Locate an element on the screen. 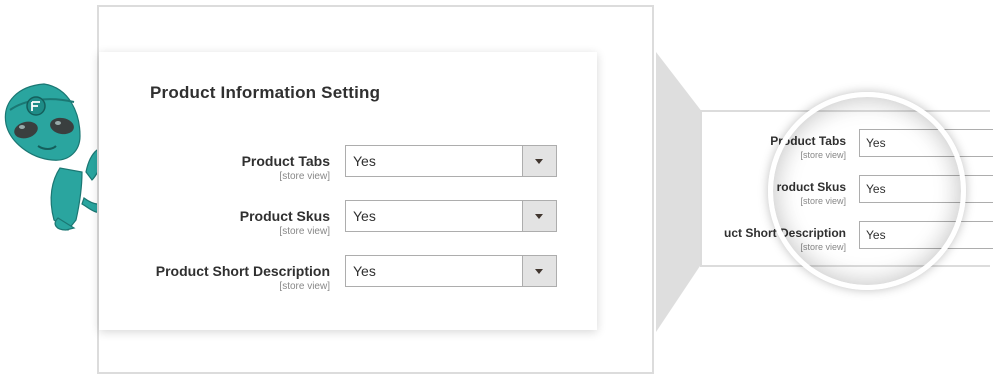  product-skus-select: Yes is located at coordinates (451, 216).